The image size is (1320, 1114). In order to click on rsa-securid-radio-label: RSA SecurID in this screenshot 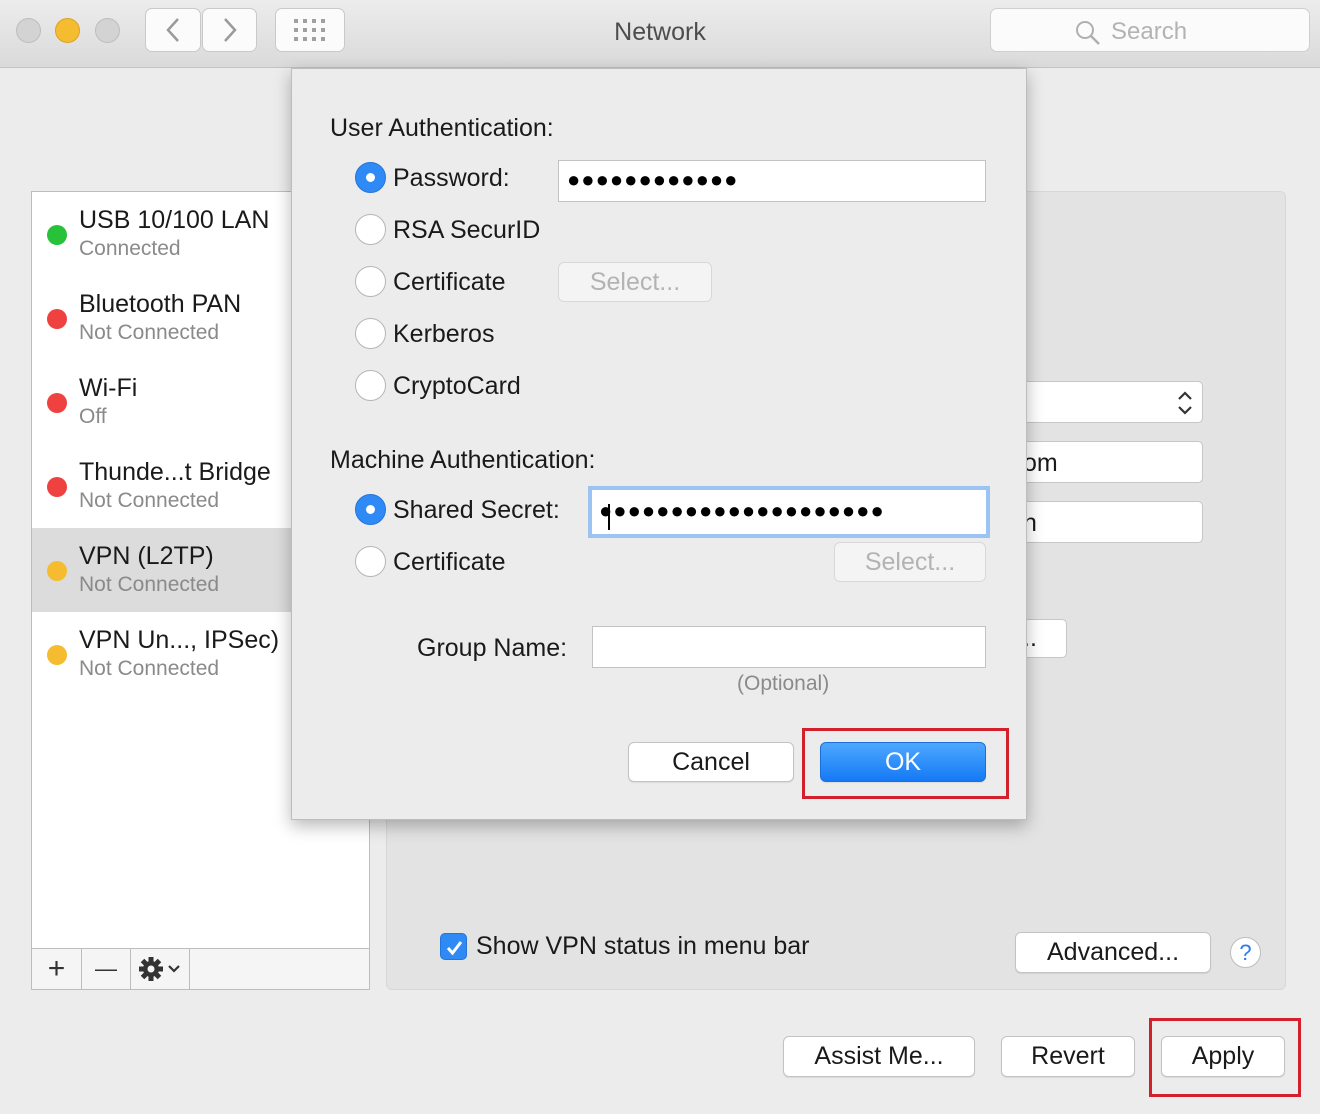, I will do `click(467, 230)`.